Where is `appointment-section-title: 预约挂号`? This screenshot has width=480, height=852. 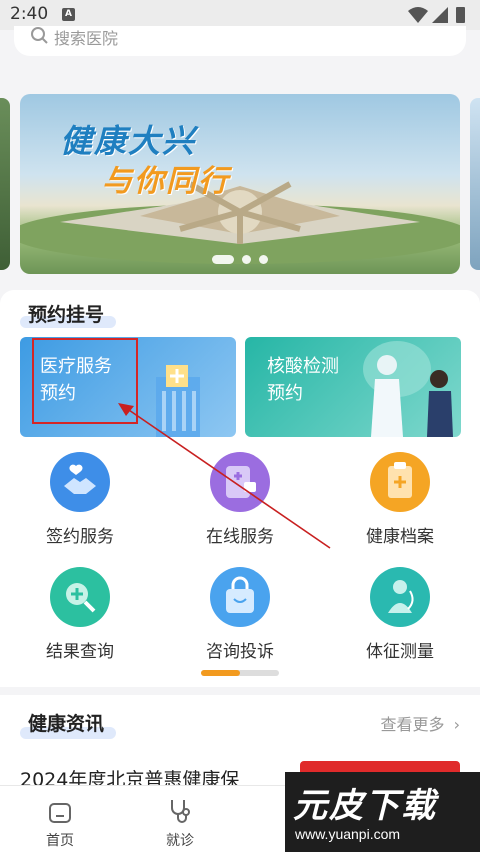 appointment-section-title: 预约挂号 is located at coordinates (68, 314).